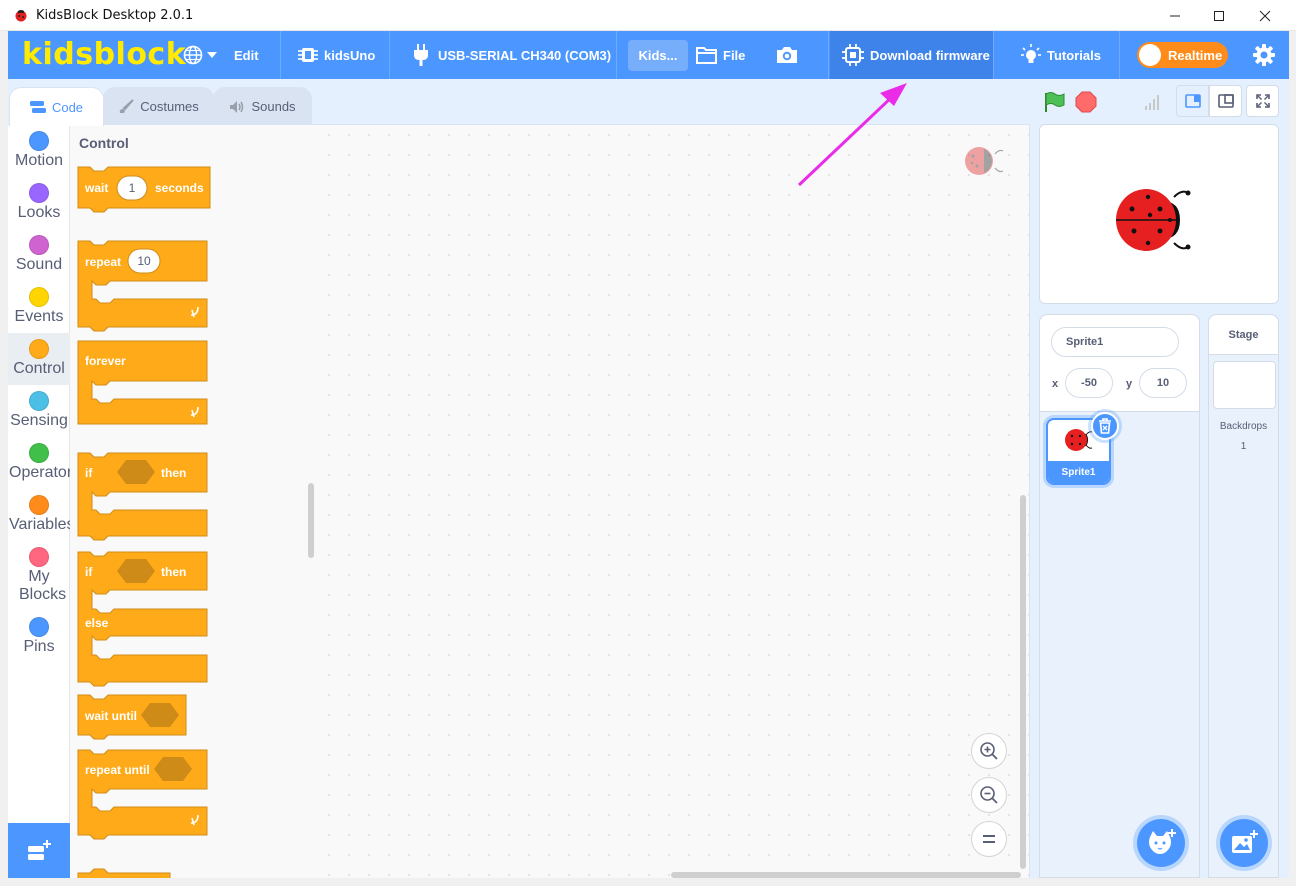  Describe the element at coordinates (989, 795) in the screenshot. I see `zoom-out-button` at that location.